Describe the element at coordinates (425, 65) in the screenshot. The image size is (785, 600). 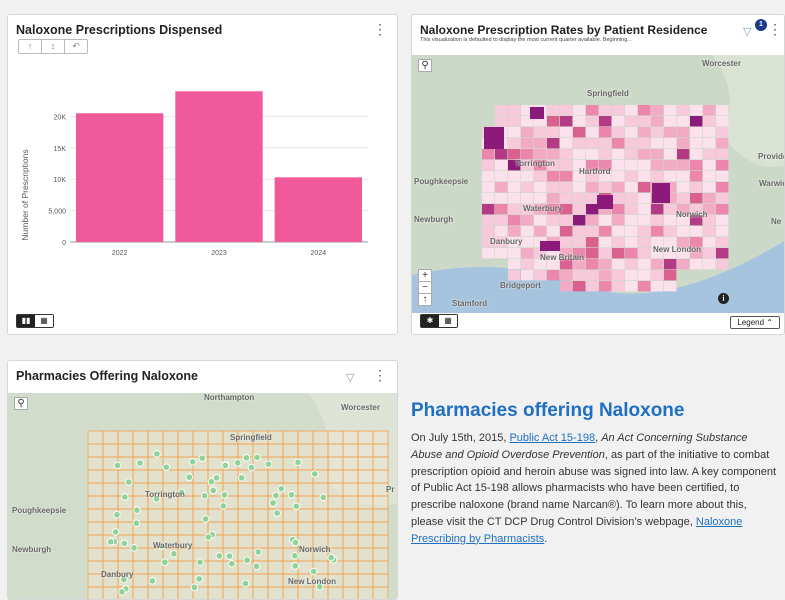
I see `search-map-icon: ⚲` at that location.